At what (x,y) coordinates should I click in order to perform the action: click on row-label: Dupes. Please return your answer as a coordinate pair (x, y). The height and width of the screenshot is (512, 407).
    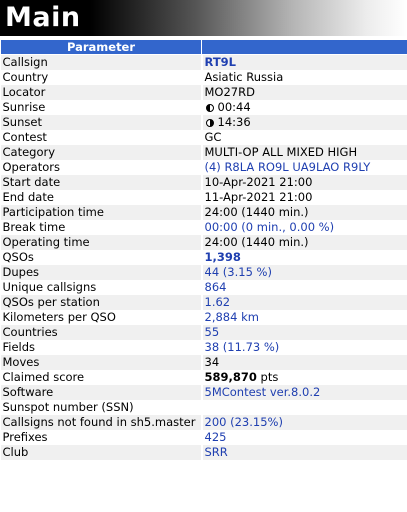
    Looking at the image, I should click on (101, 272).